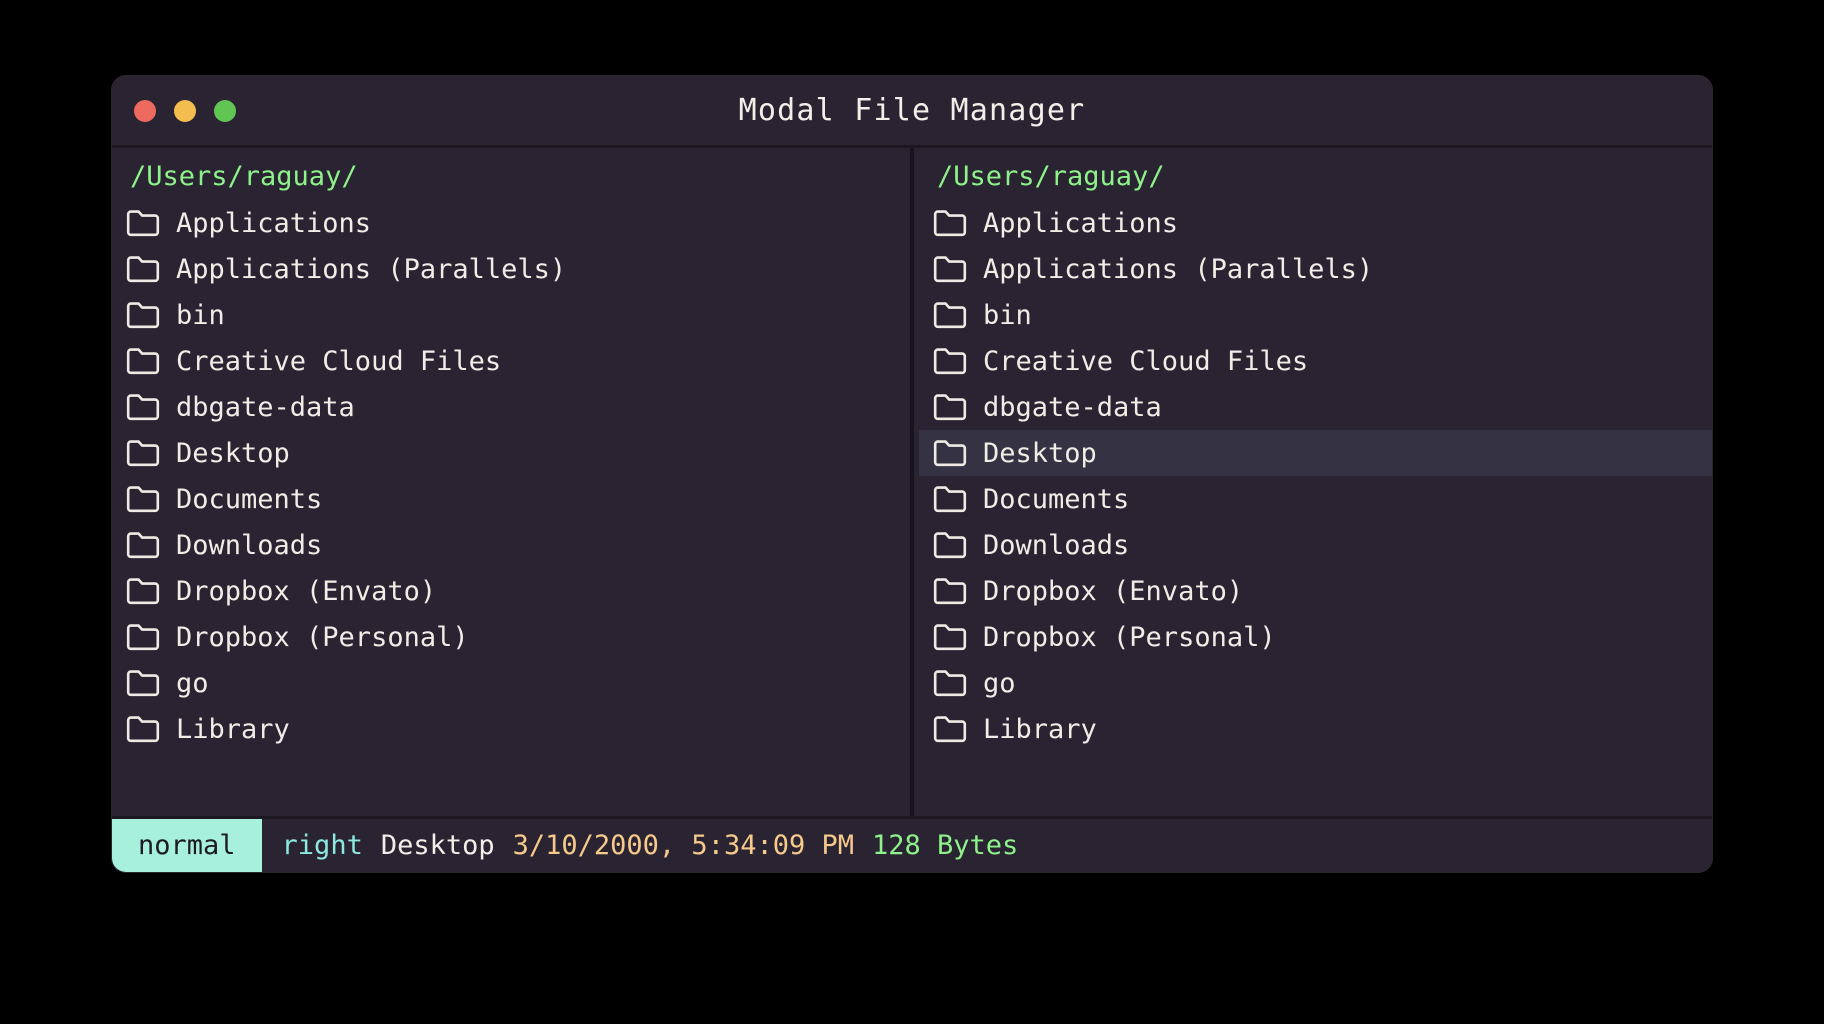 Image resolution: width=1824 pixels, height=1024 pixels. Describe the element at coordinates (683, 845) in the screenshot. I see `status-modified-date: 3/10/2000, 5:34:09 PM` at that location.